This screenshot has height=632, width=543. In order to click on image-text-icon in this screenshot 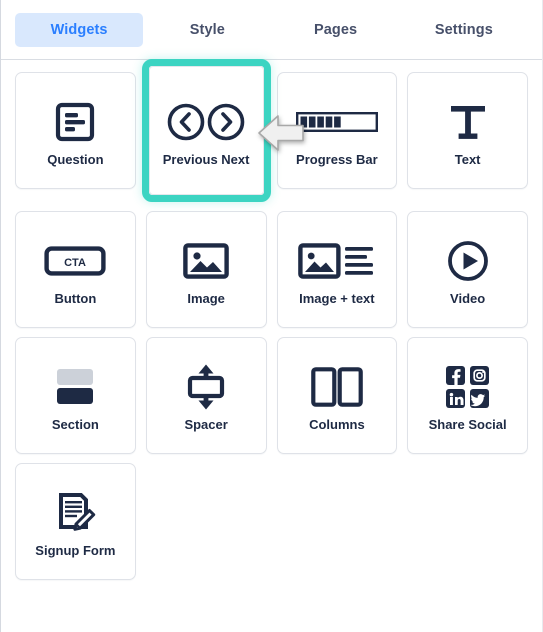, I will do `click(337, 261)`.